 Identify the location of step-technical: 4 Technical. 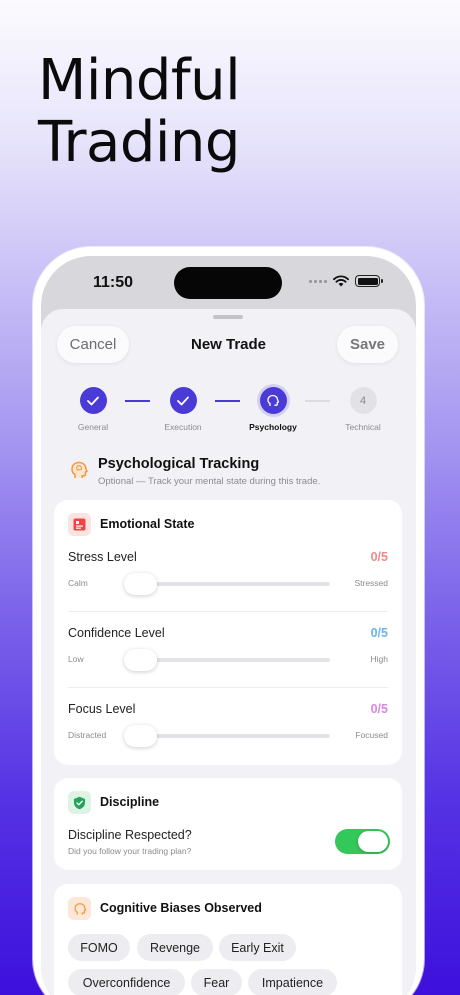
(363, 409).